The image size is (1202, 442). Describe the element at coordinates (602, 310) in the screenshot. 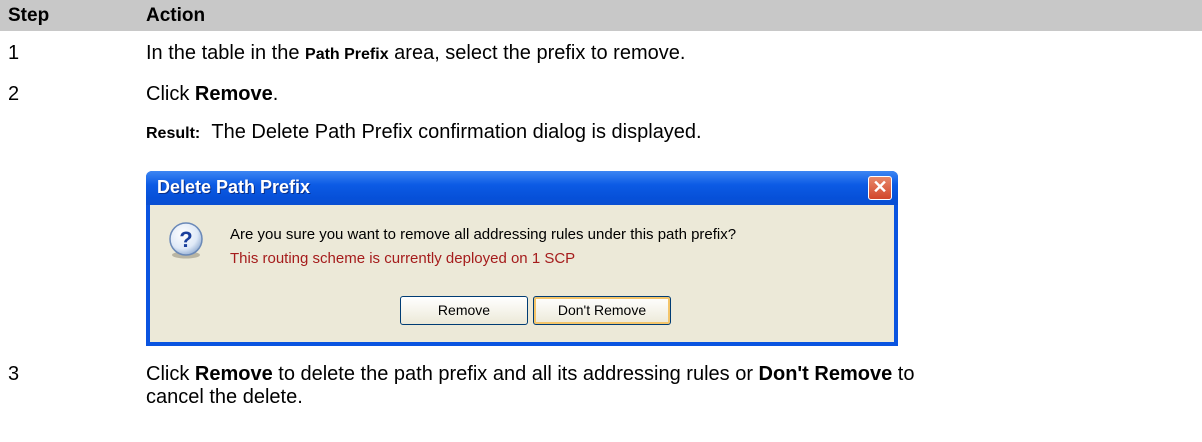

I see `dont-remove-button: Don't Remove` at that location.